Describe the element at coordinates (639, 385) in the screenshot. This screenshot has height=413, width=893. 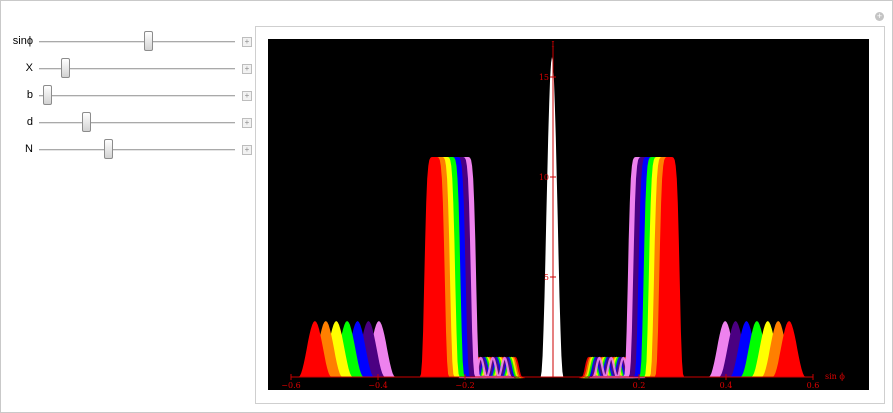
I see `x-tick-label: 0.2` at that location.